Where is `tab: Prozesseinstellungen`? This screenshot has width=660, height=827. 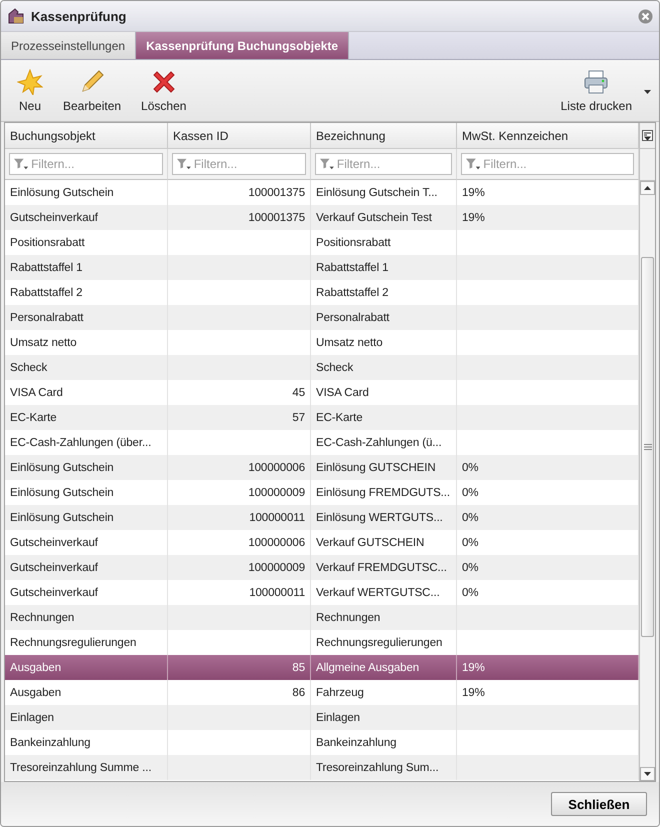
tab: Prozesseinstellungen is located at coordinates (68, 45).